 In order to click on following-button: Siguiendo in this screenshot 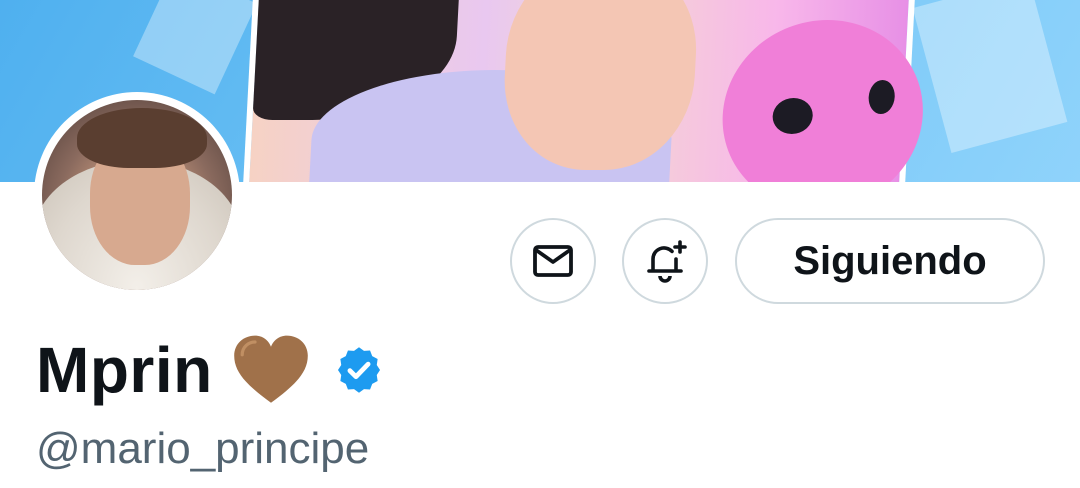, I will do `click(890, 261)`.